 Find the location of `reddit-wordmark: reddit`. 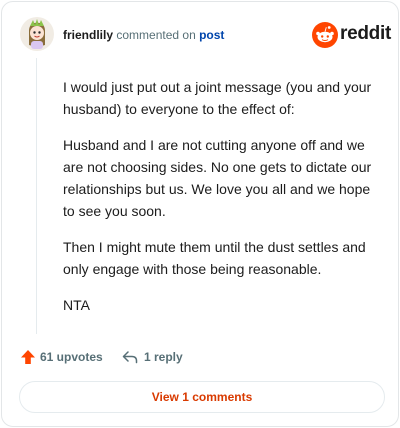

reddit-wordmark: reddit is located at coordinates (365, 33).